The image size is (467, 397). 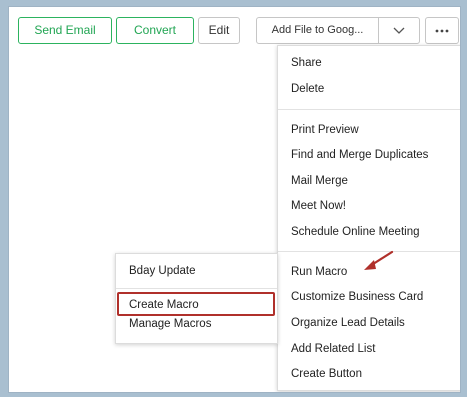 I want to click on menu-item-share: Share, so click(x=300, y=63).